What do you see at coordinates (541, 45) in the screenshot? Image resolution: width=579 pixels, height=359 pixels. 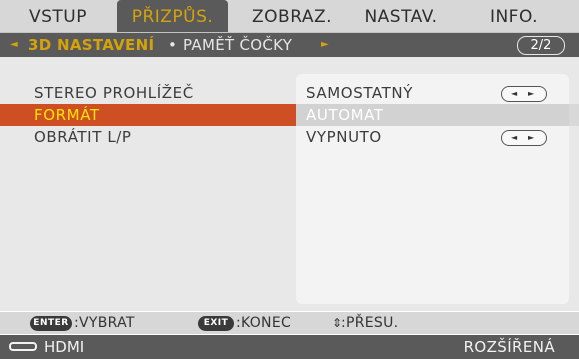 I see `page-indicator: 2/2` at bounding box center [541, 45].